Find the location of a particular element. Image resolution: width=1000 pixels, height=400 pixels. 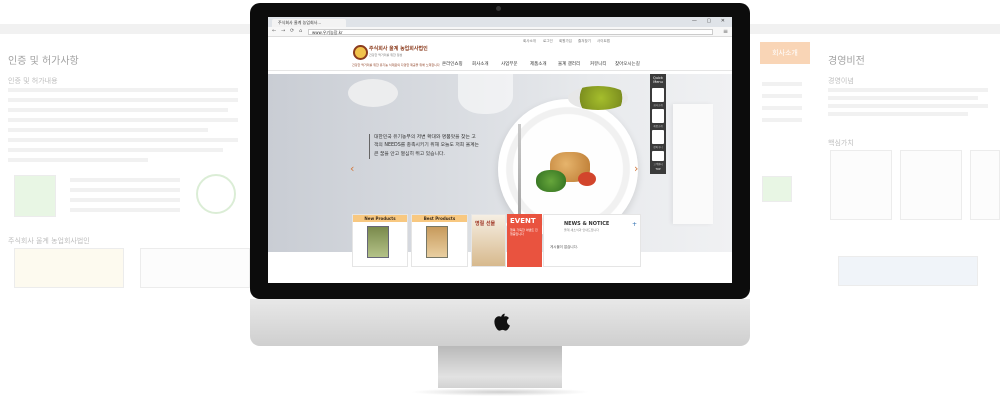

quick-label-products: 제품소개 is located at coordinates (658, 126).